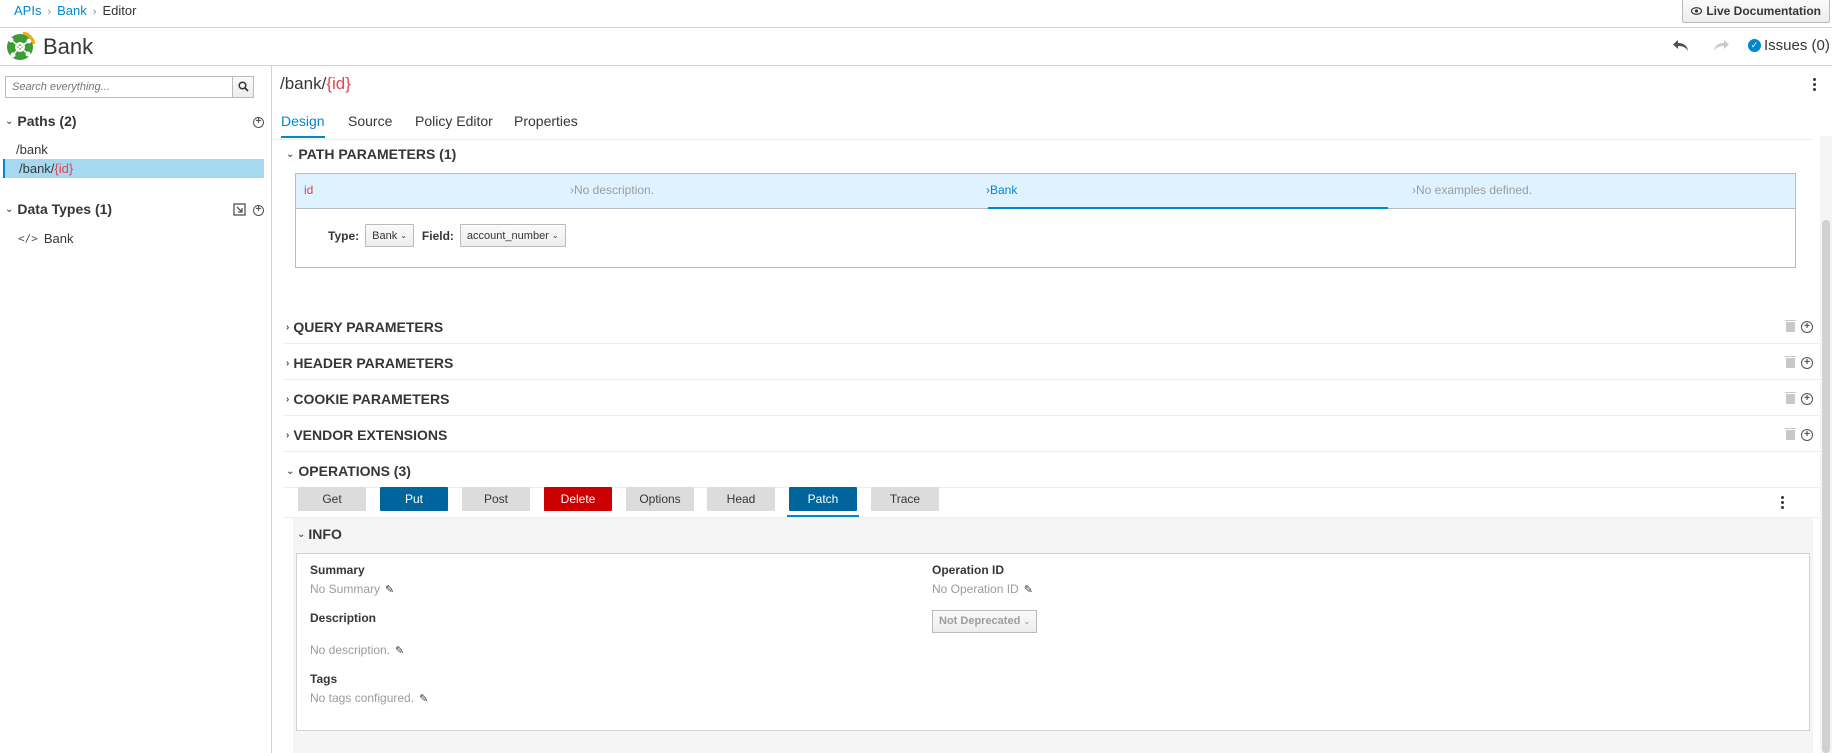 The width and height of the screenshot is (1832, 753). I want to click on page-title: Bank, so click(68, 46).